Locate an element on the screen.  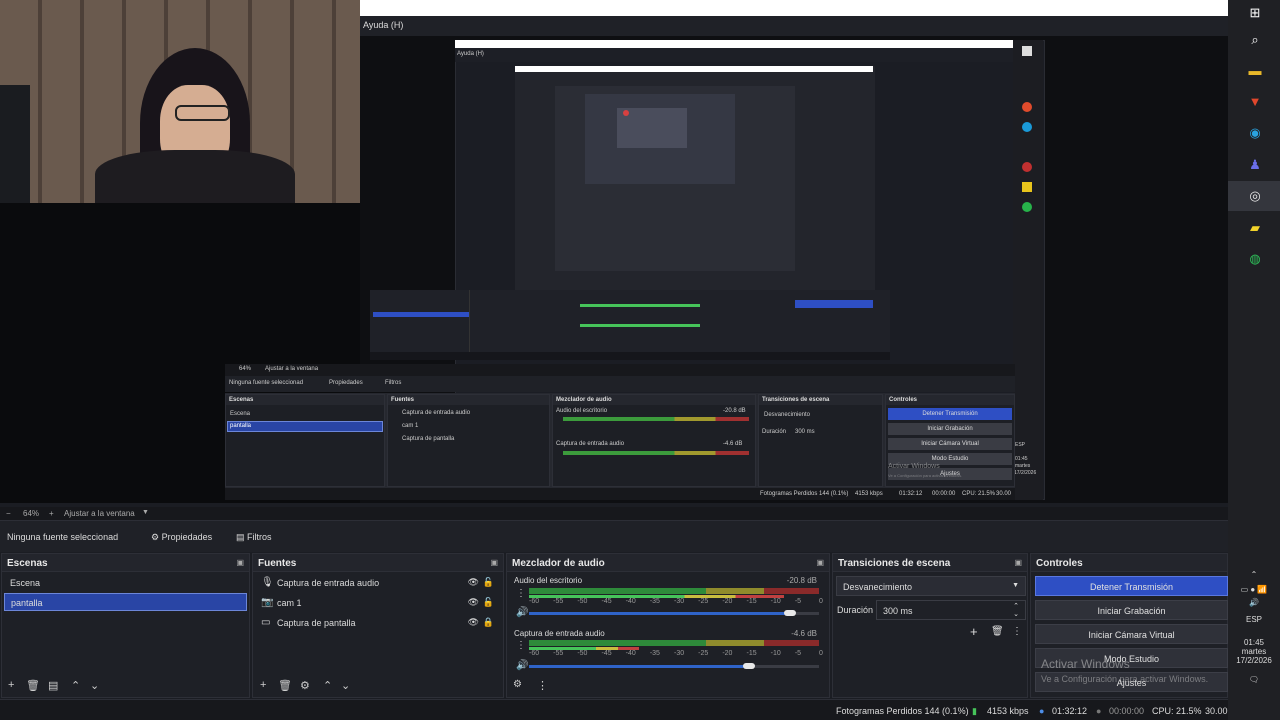
signal-icon: ▮ is located at coordinates (974, 711).